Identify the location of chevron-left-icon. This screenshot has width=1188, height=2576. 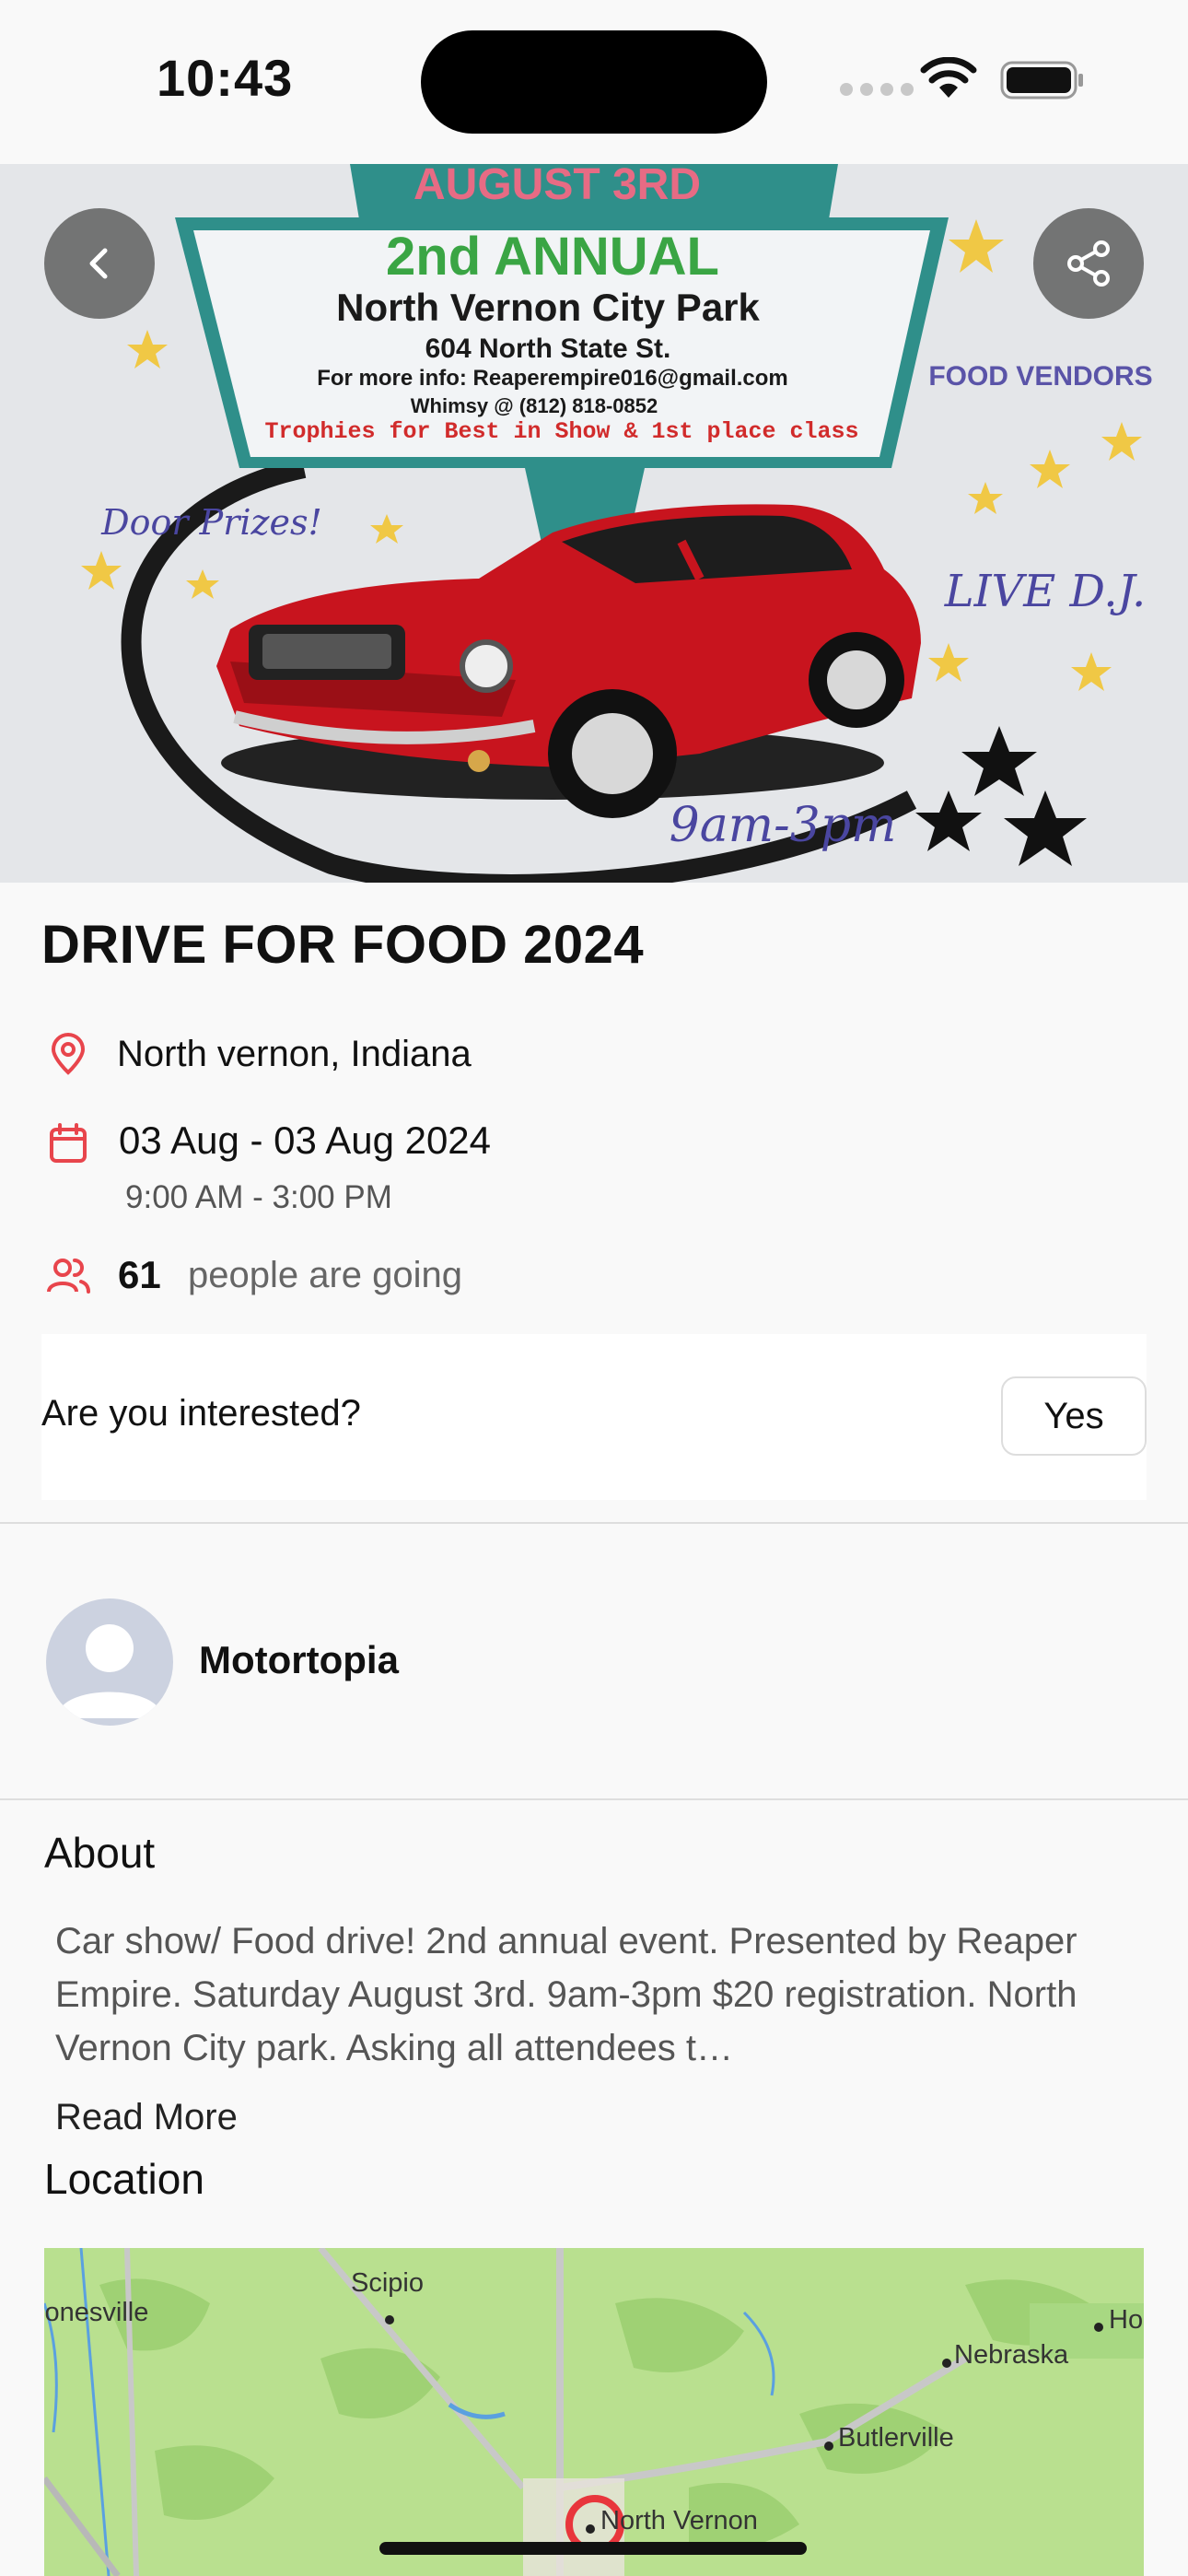
(98, 263).